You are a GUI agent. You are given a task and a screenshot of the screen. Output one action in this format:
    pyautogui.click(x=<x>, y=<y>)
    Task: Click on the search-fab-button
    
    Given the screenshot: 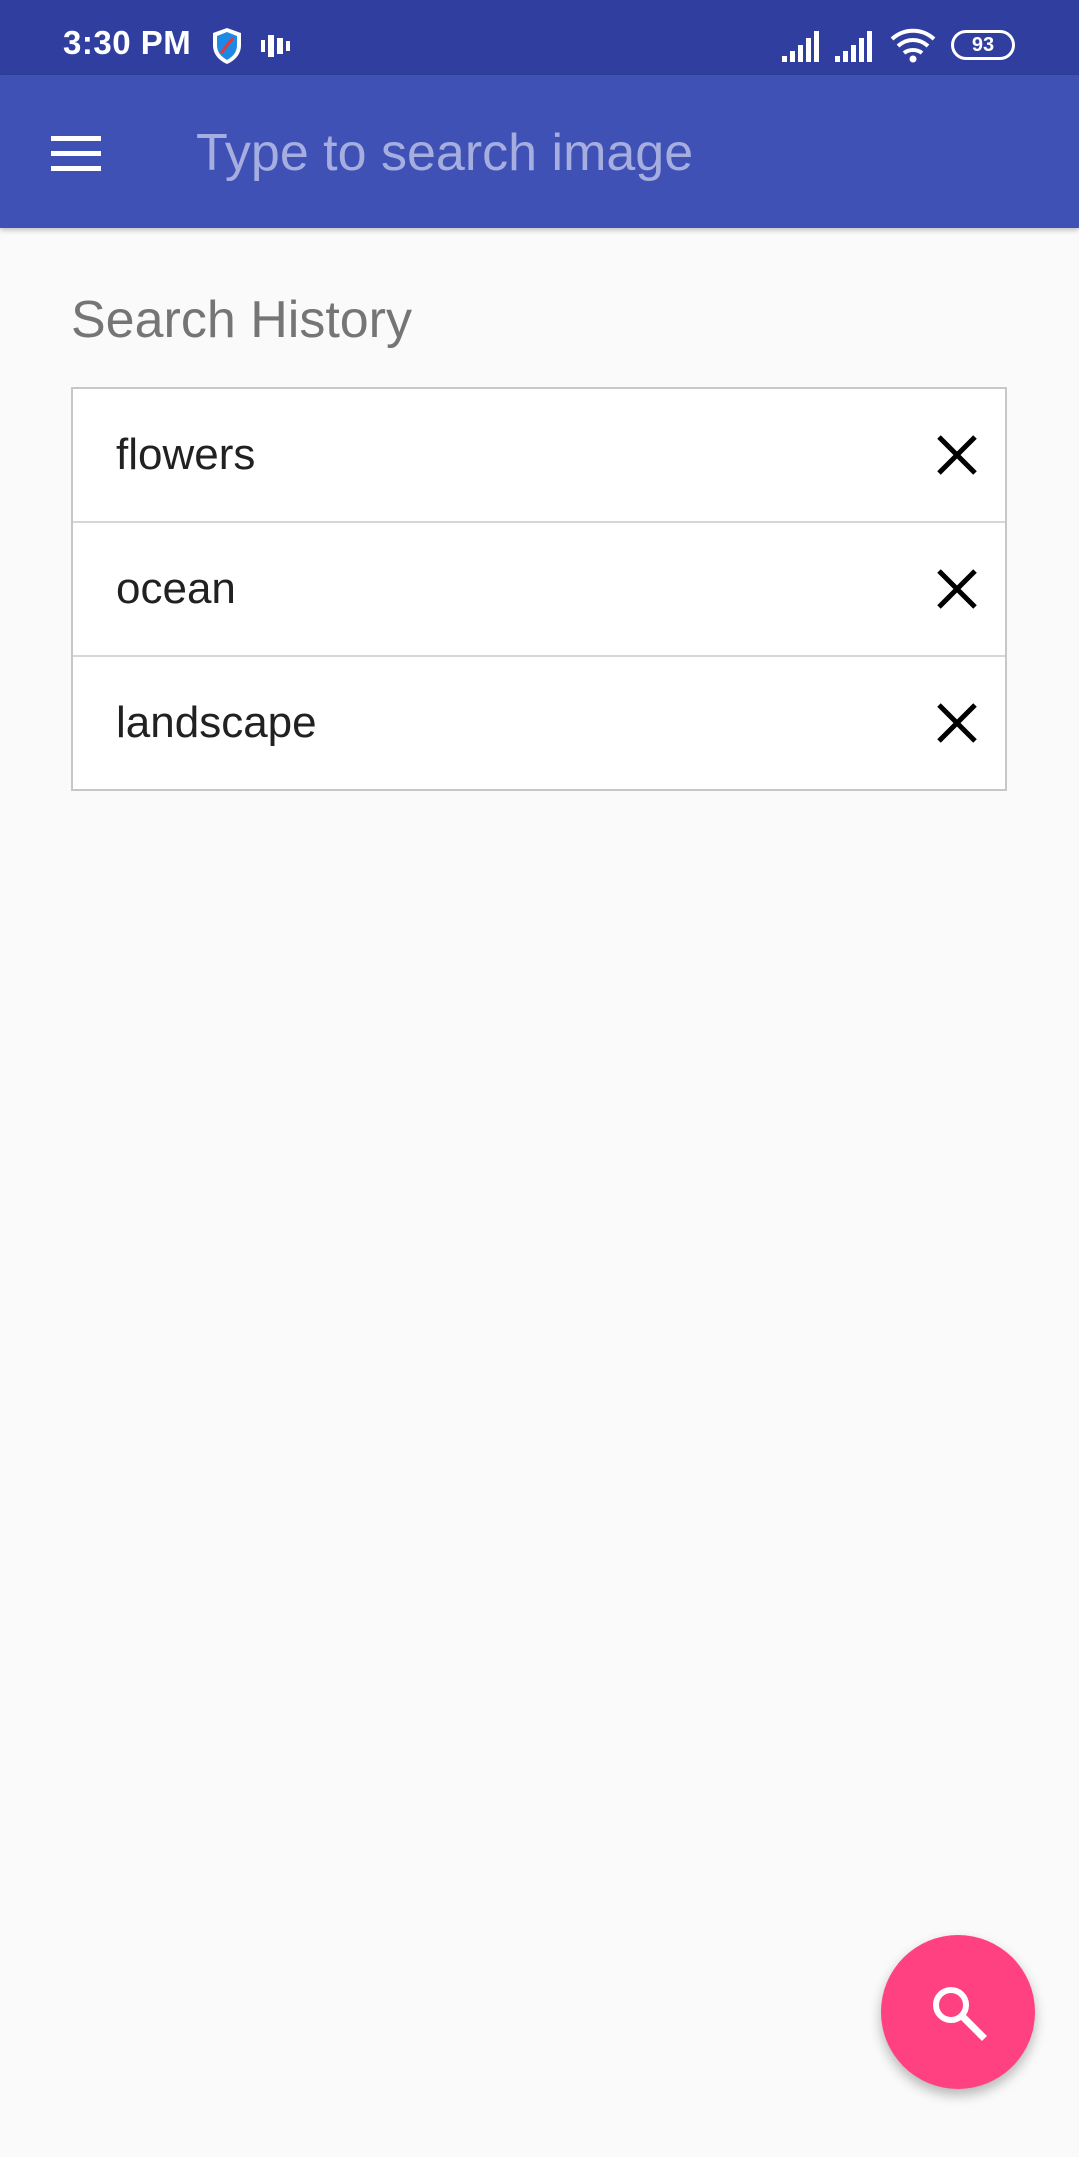 What is the action you would take?
    pyautogui.click(x=958, y=2012)
    